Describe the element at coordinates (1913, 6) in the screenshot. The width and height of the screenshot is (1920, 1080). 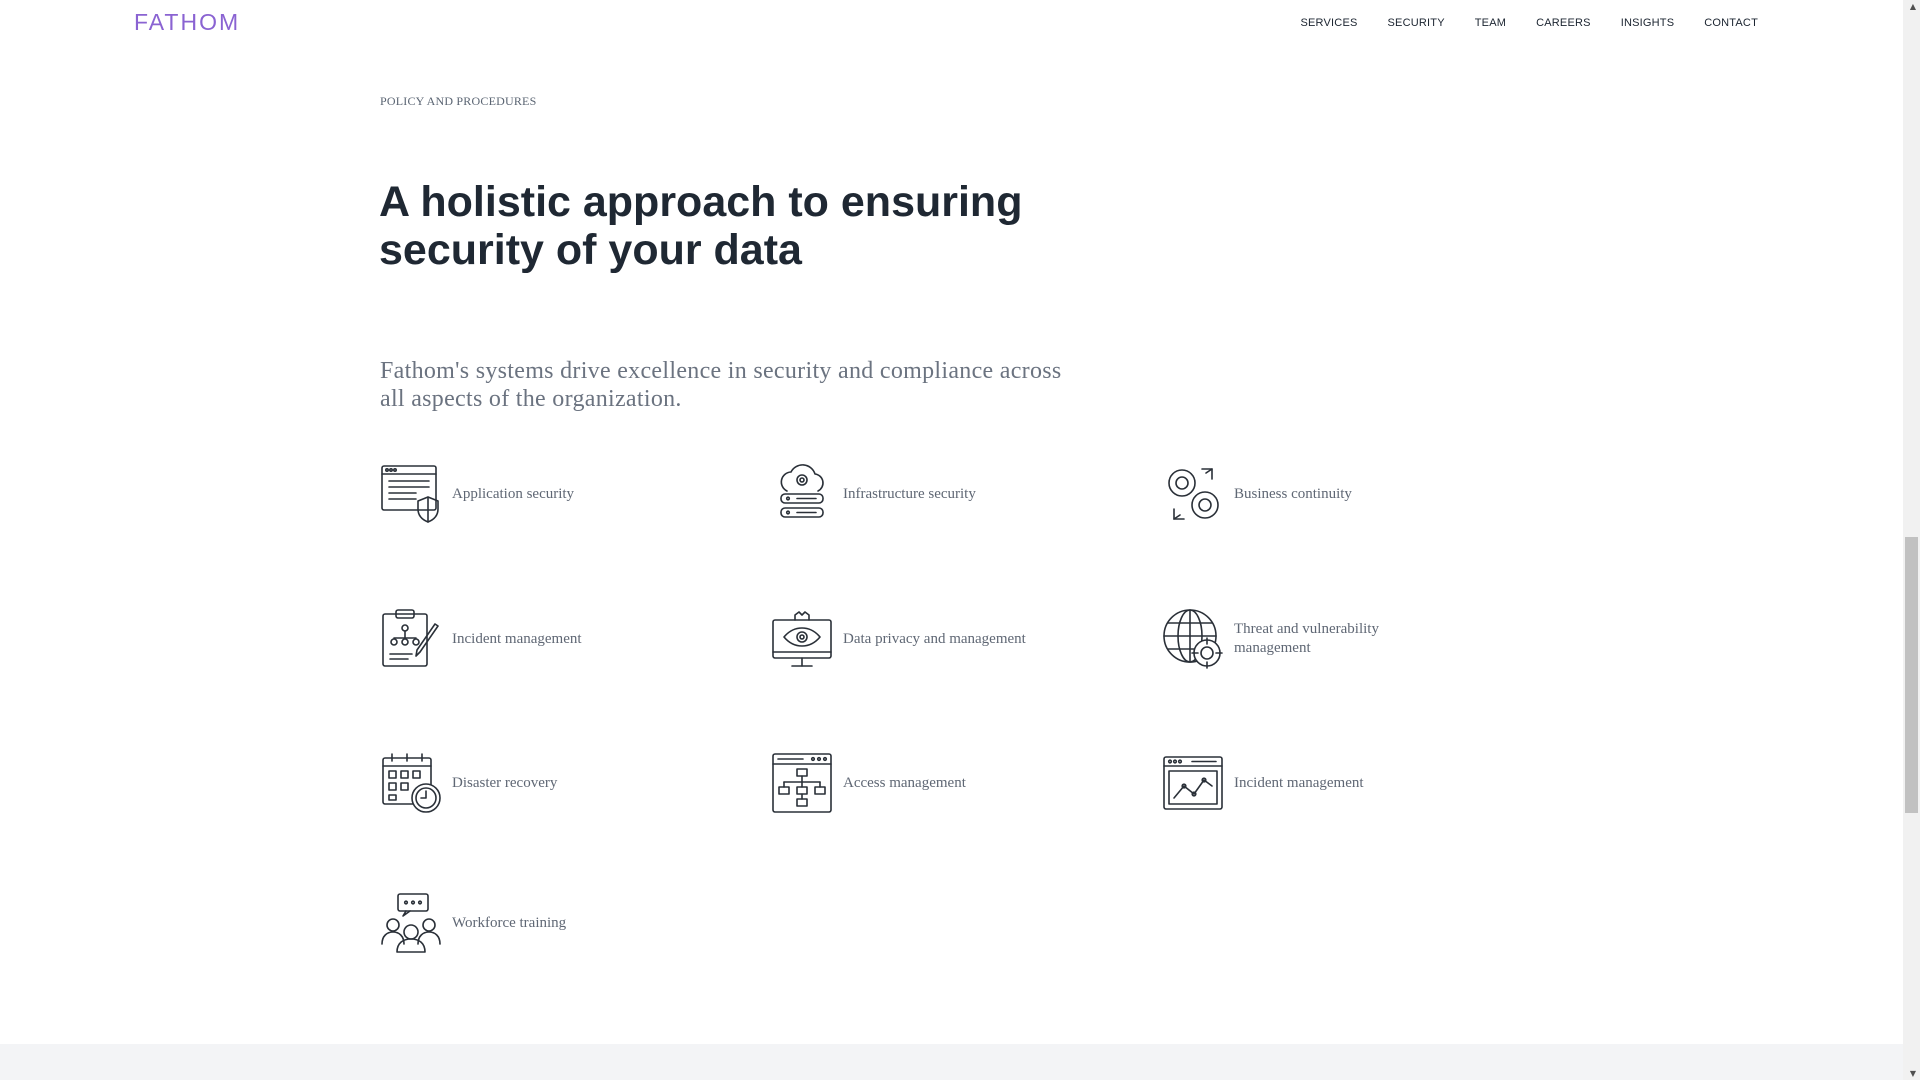
I see `scroll-up-arrow-icon: ▲` at that location.